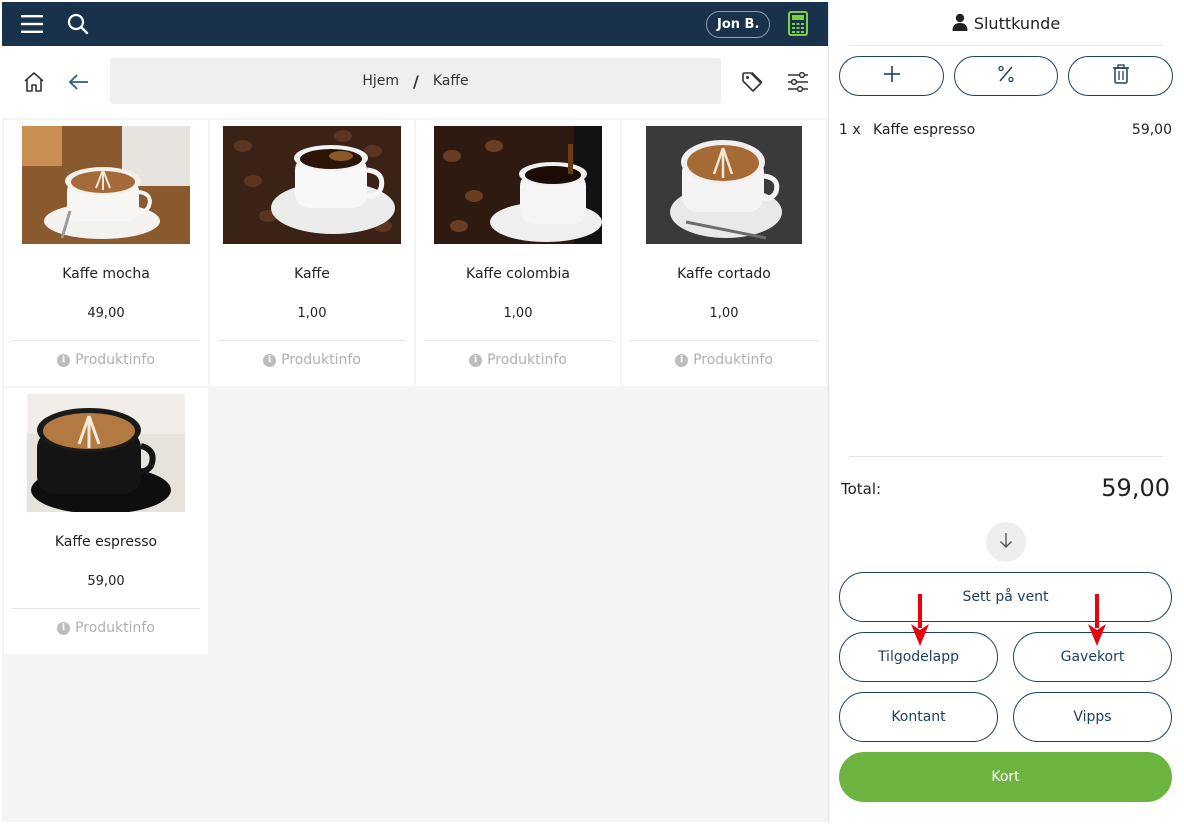  I want to click on add-item-button, so click(891, 76).